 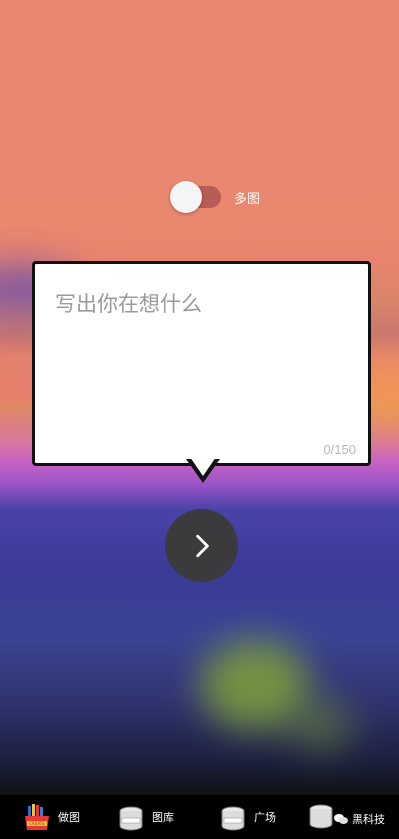 I want to click on tab-gallery: 图库, so click(x=145, y=817).